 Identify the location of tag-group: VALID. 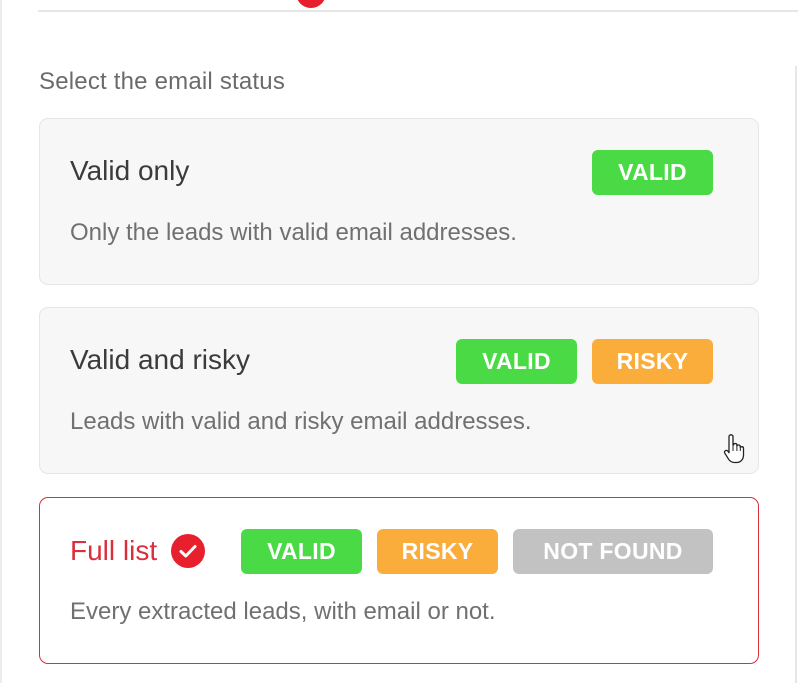
(652, 172).